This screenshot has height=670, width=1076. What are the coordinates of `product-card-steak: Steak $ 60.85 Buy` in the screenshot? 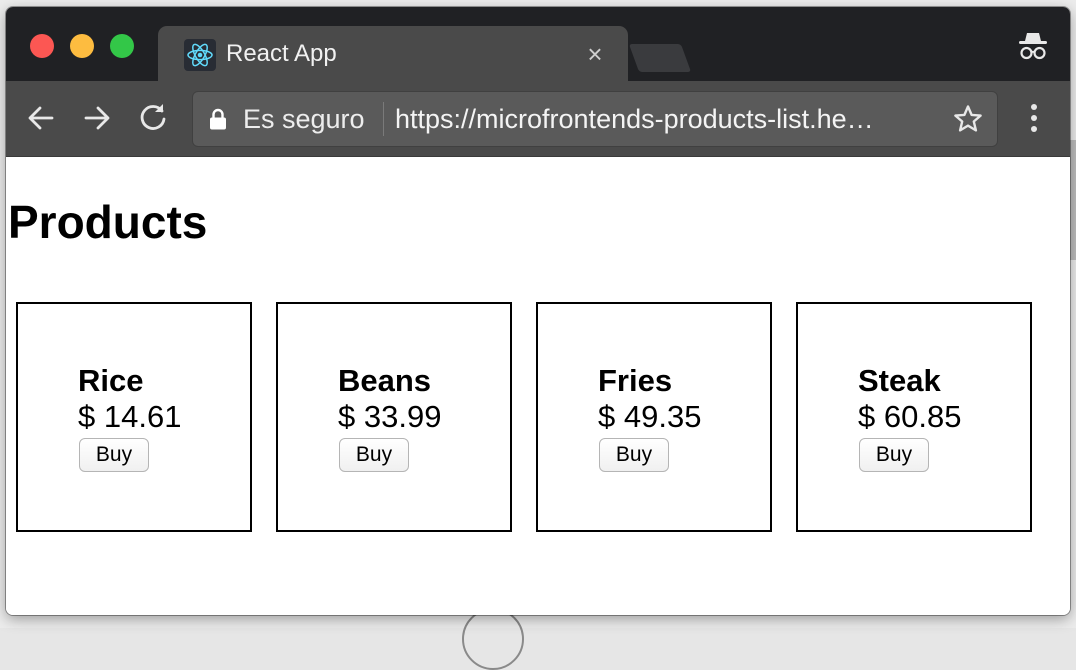 It's located at (914, 417).